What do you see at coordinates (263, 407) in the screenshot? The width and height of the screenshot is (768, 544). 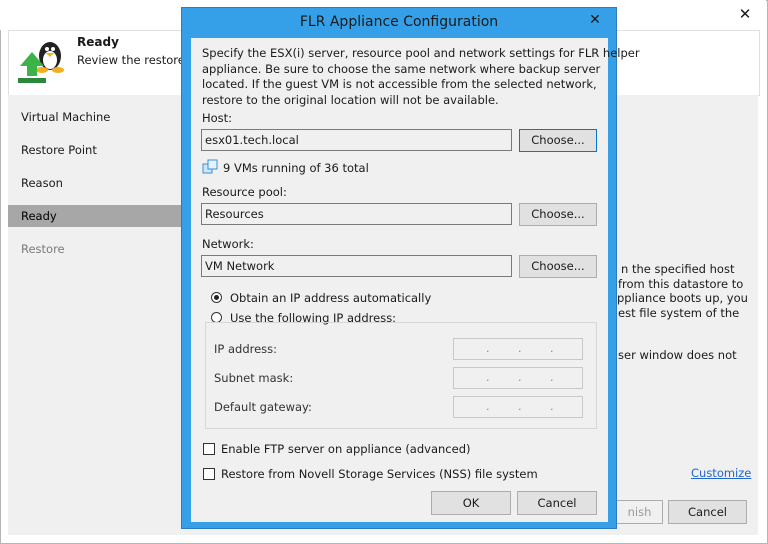 I see `default-gateway-label: Default gateway:` at bounding box center [263, 407].